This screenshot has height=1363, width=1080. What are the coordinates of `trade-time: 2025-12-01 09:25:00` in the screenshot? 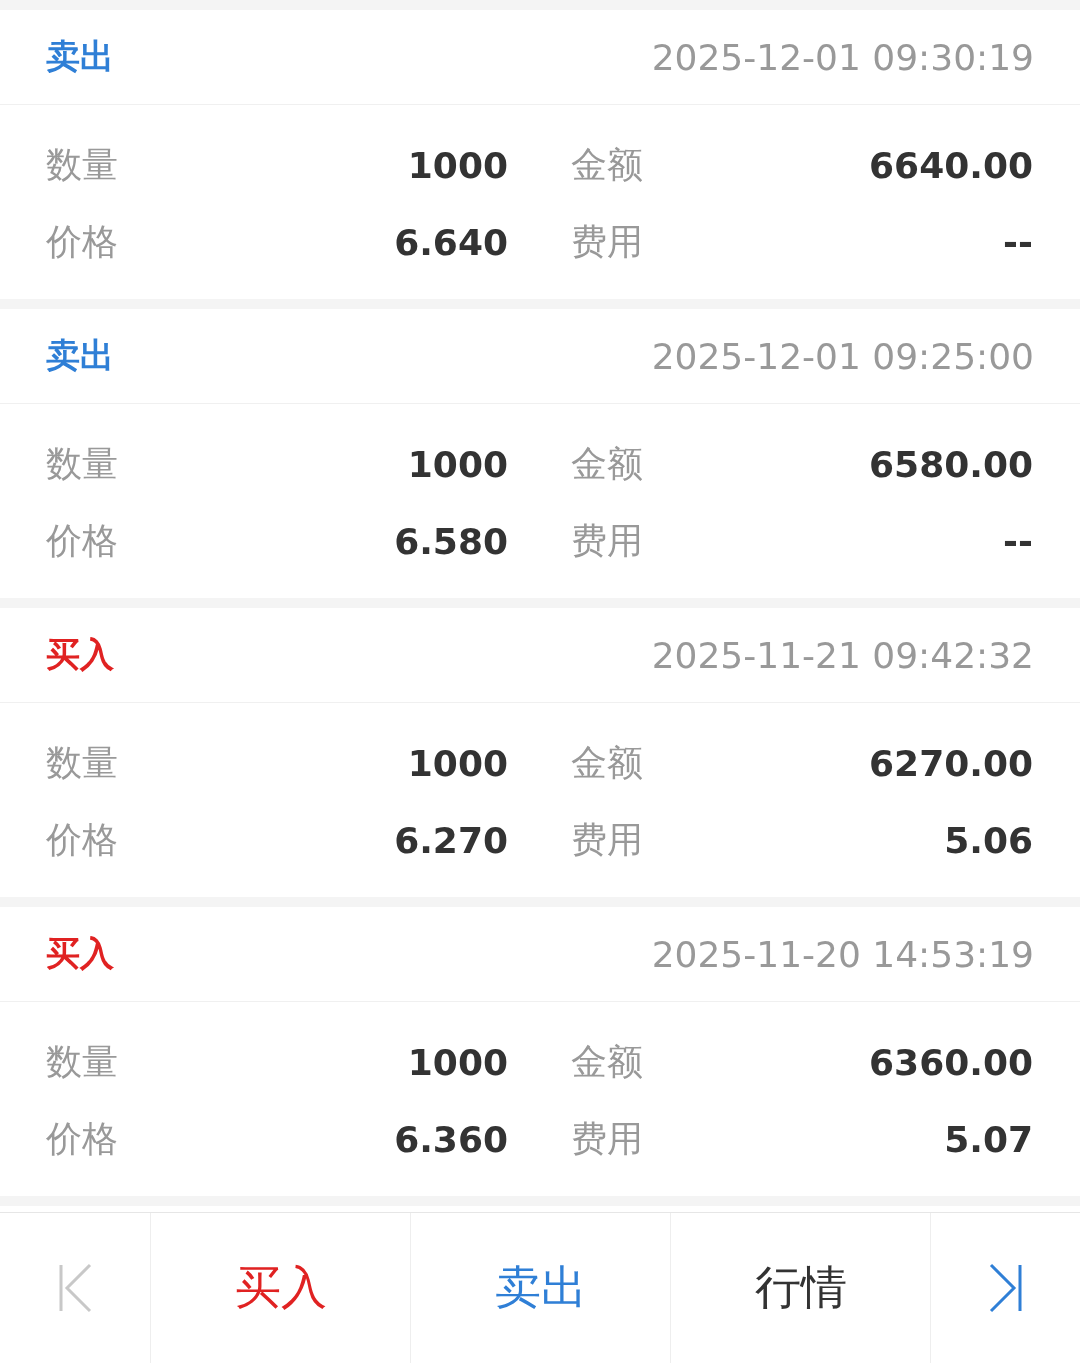 It's located at (842, 356).